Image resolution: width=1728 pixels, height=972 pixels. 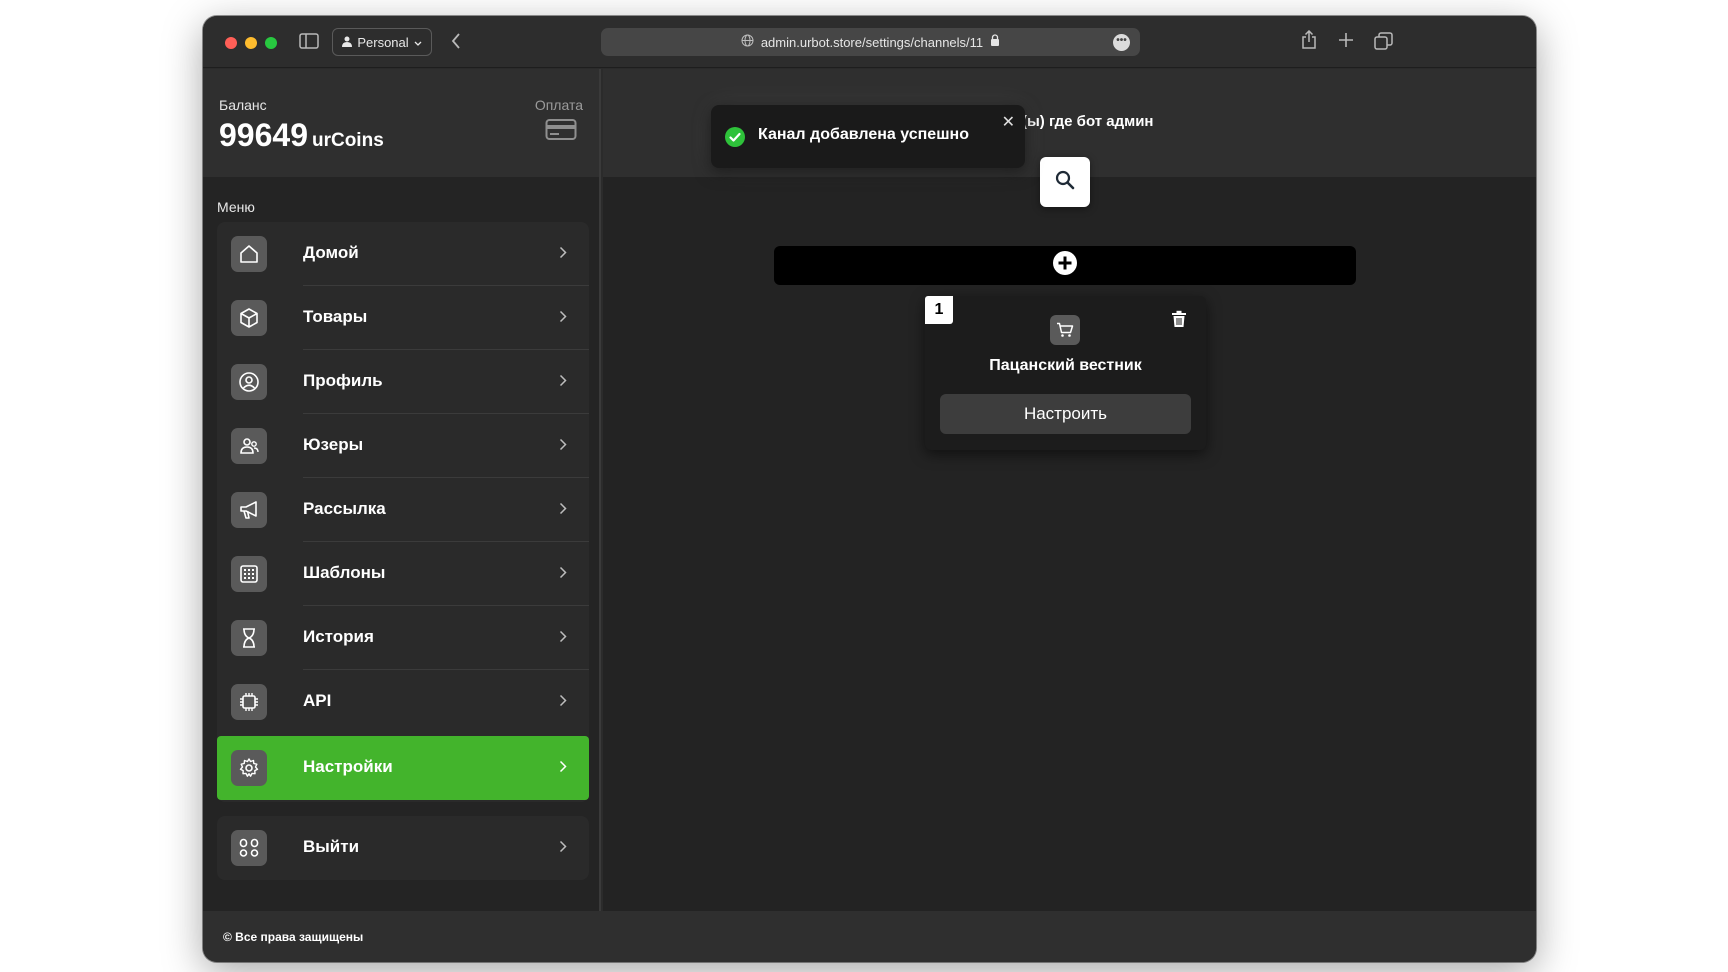 I want to click on menu-item-mailing: Рассылка, so click(x=403, y=510).